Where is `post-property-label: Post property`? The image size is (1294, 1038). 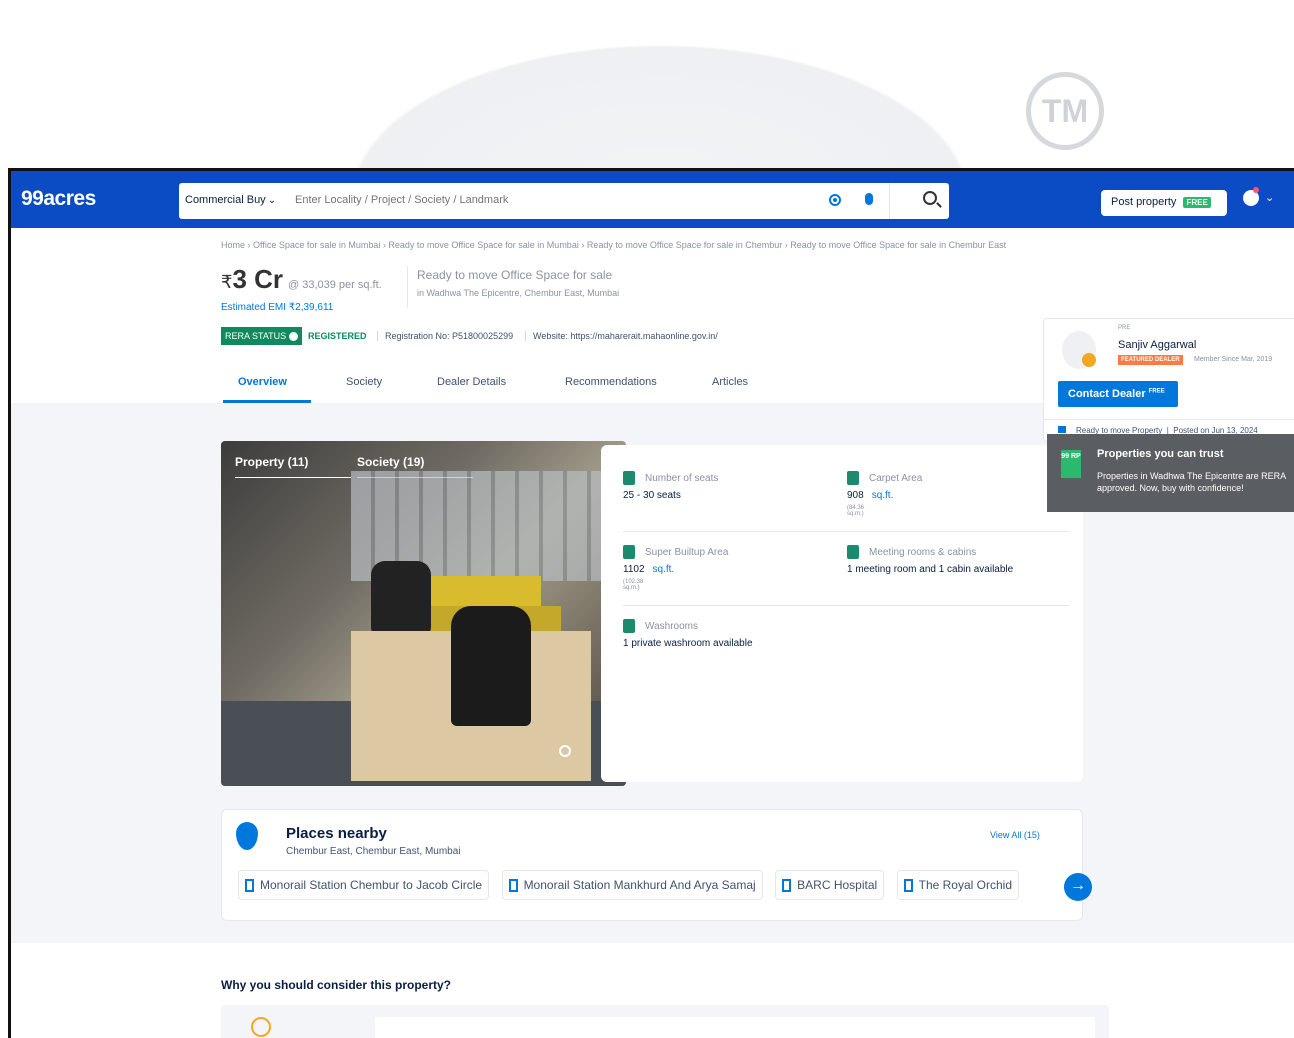 post-property-label: Post property is located at coordinates (1144, 202).